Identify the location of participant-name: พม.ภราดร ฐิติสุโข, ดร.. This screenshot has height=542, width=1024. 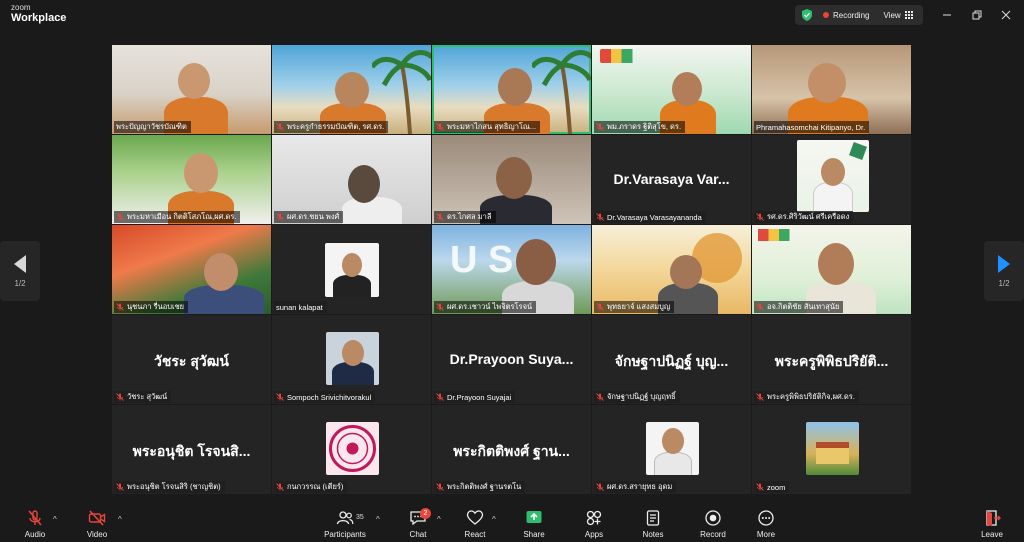
(640, 127).